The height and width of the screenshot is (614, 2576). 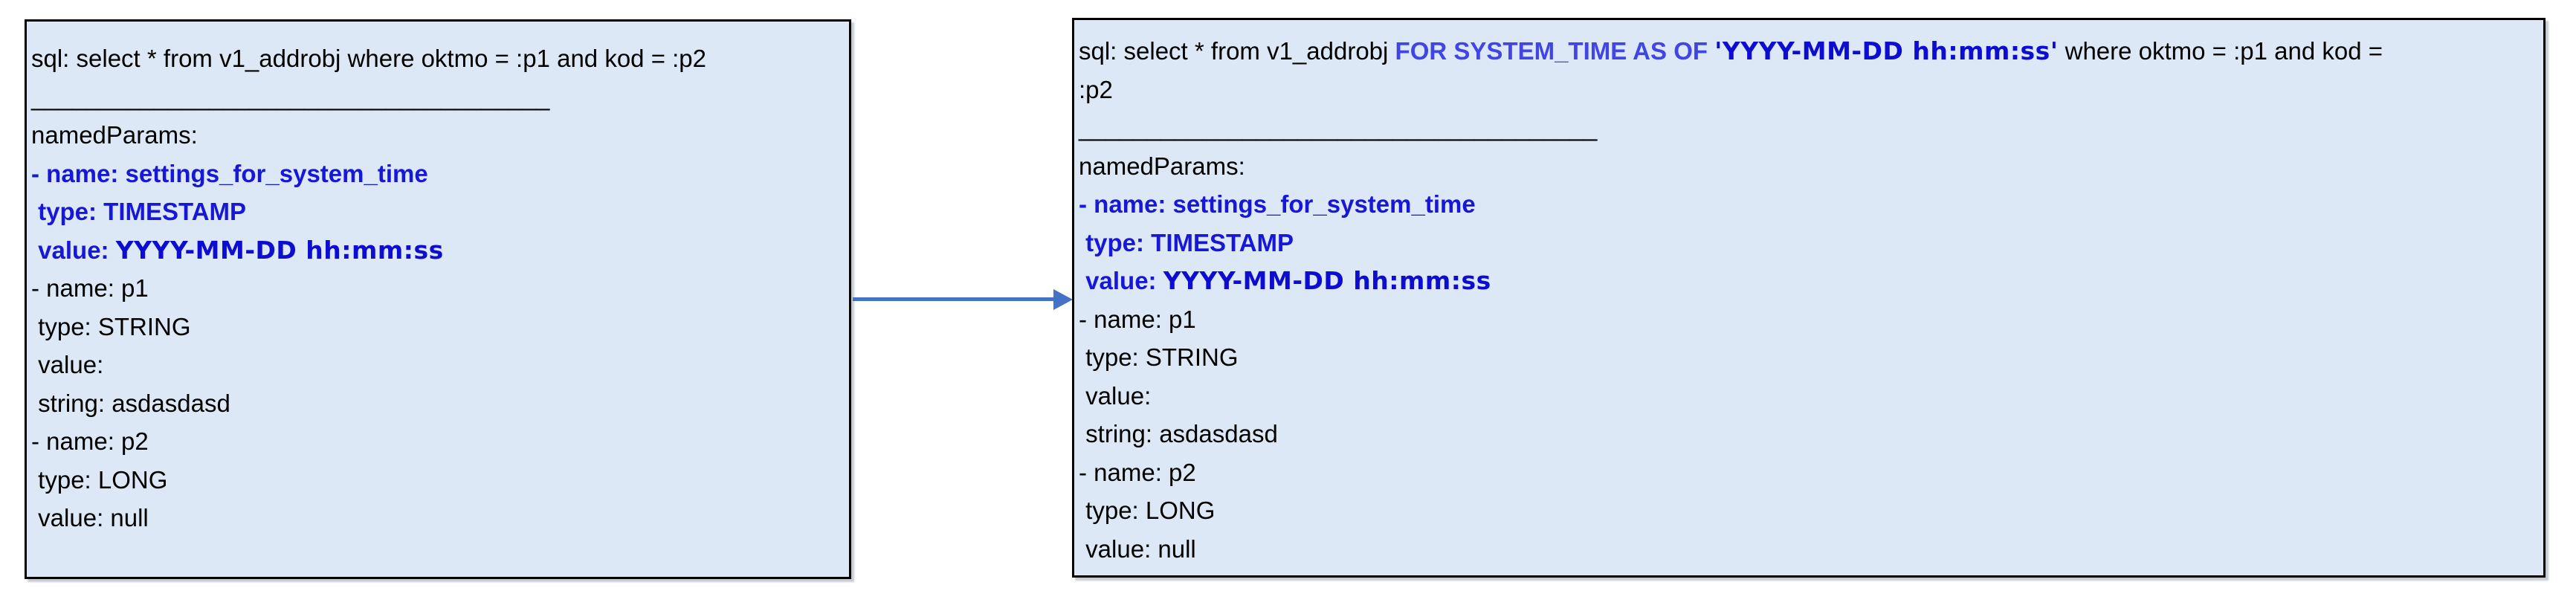 I want to click on text-segment-plain: where oktmo = :p1 and kod =, so click(x=2220, y=51).